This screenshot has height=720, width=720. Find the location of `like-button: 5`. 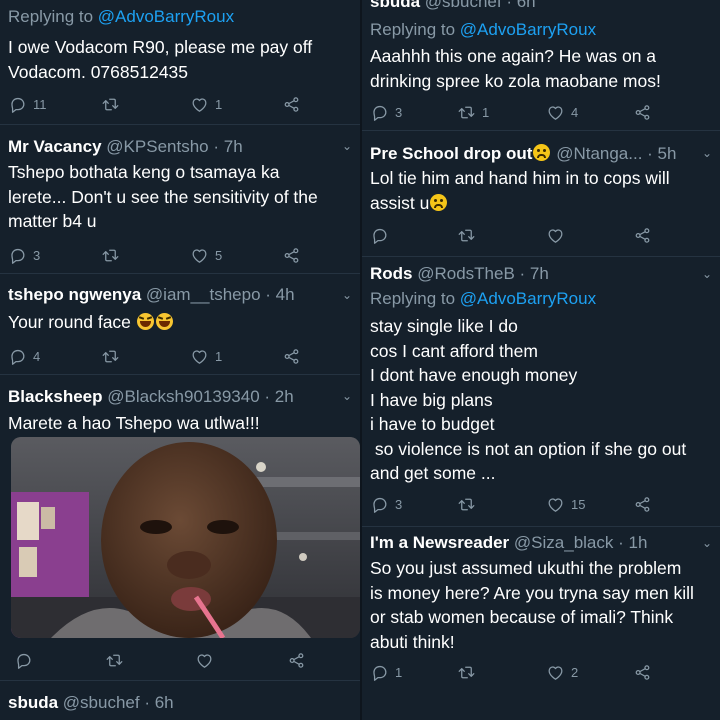

like-button: 5 is located at coordinates (206, 255).